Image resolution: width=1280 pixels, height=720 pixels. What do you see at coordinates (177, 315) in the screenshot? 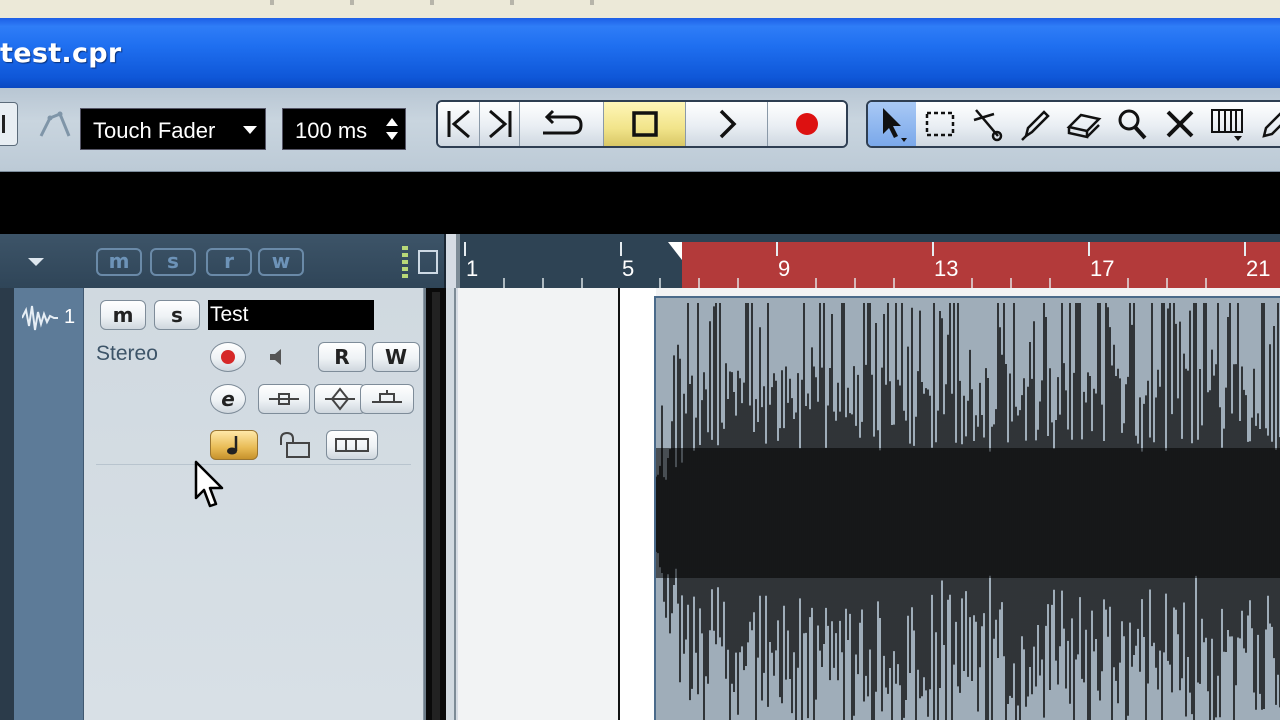
I see `solo-button: s` at bounding box center [177, 315].